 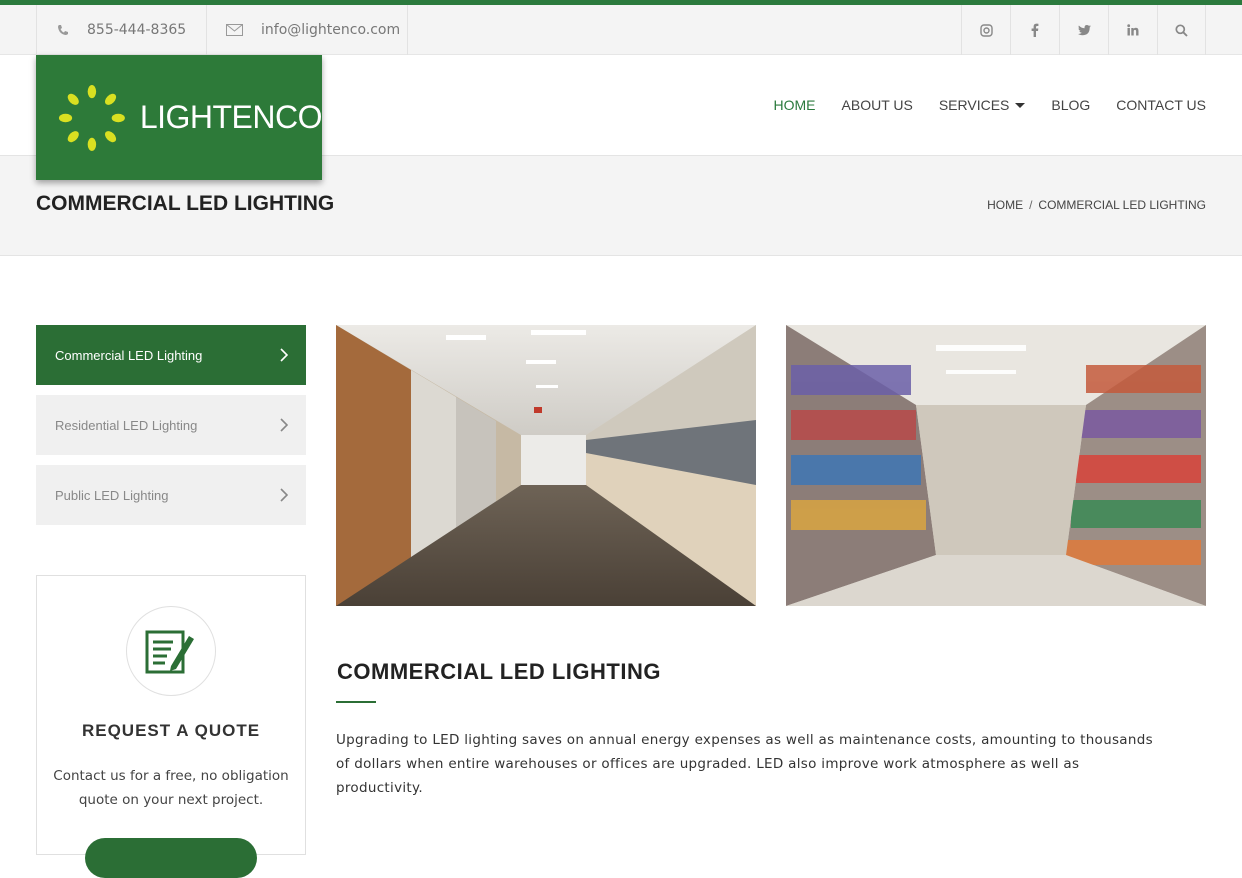 What do you see at coordinates (1005, 205) in the screenshot?
I see `breadcrumb-home: HOME` at bounding box center [1005, 205].